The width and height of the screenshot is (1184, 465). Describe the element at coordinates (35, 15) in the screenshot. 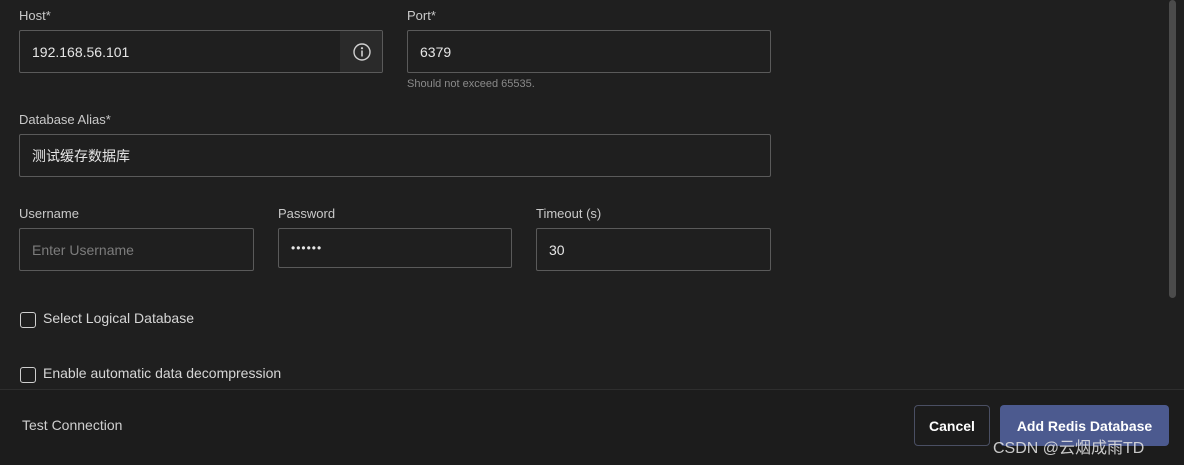

I see `host-label: Host*` at that location.